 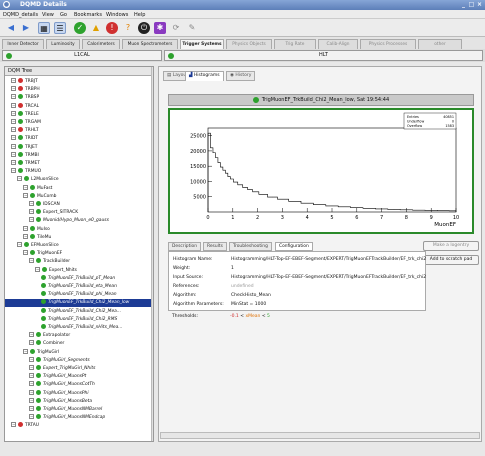 I want to click on window-menu-icon: ●, so click(x=6, y=4).